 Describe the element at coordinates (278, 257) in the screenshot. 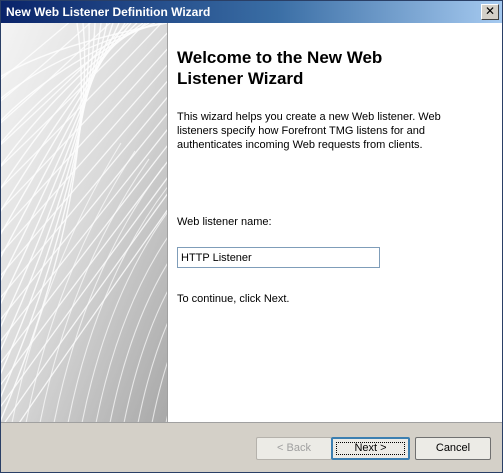

I see `listener-name-input` at that location.